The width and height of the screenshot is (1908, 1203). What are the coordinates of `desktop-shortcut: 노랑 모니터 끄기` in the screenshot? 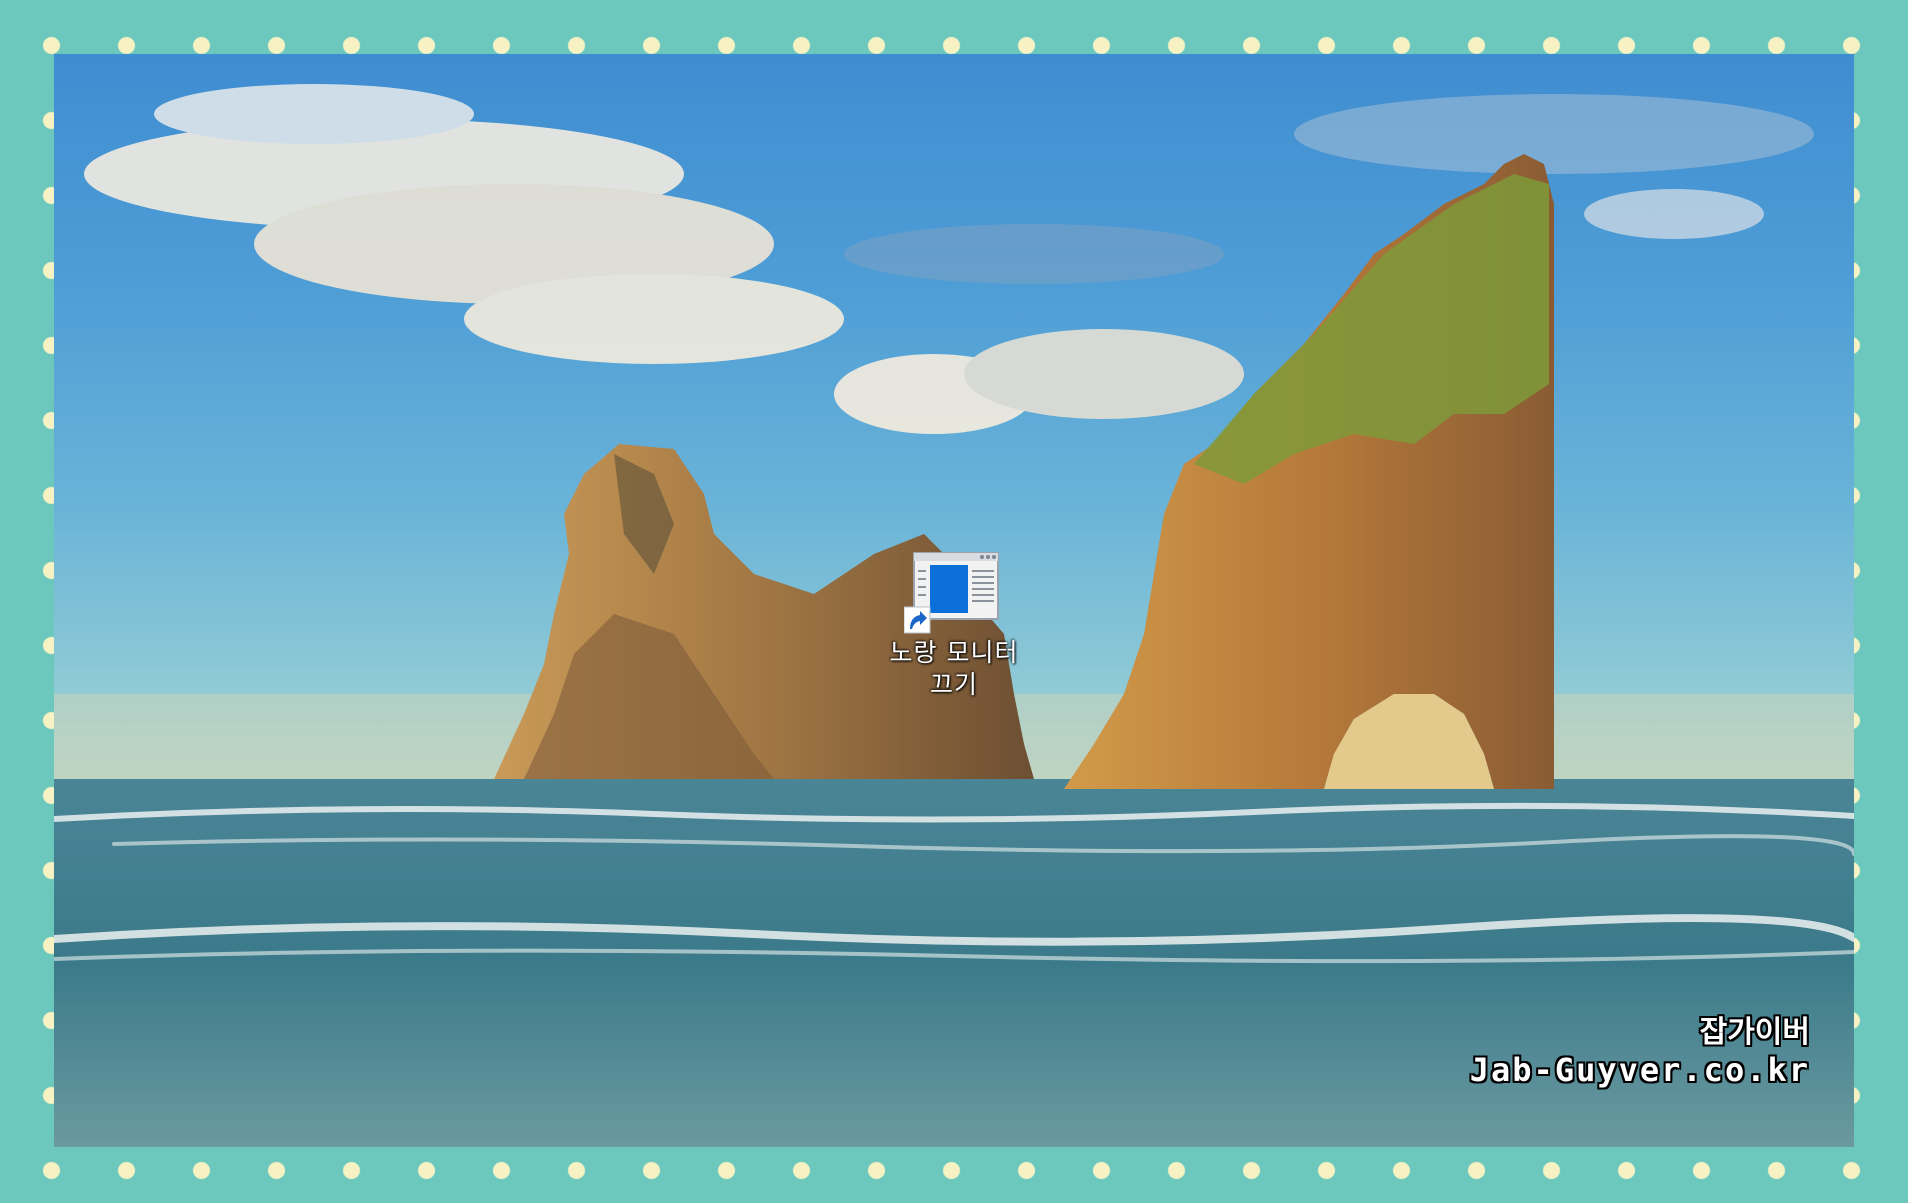 It's located at (954, 624).